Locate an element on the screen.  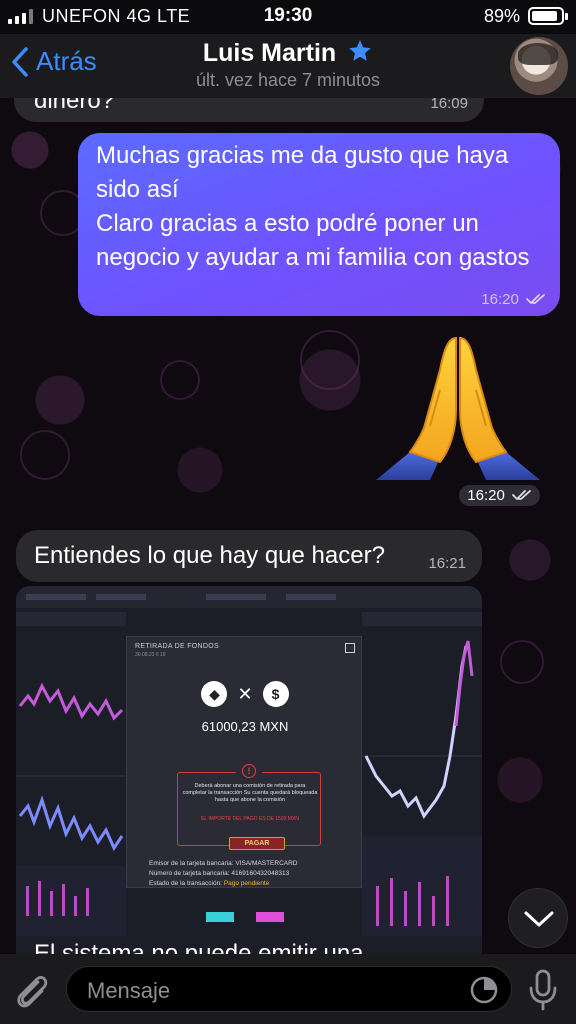
pay-button: PAGAR is located at coordinates (257, 843).